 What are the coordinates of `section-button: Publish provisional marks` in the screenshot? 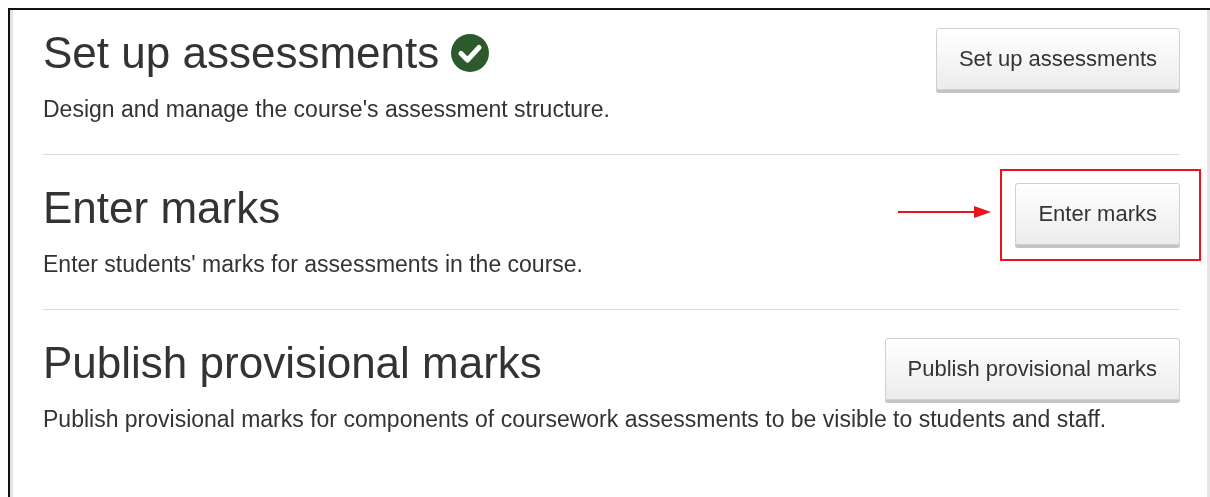 It's located at (1032, 369).